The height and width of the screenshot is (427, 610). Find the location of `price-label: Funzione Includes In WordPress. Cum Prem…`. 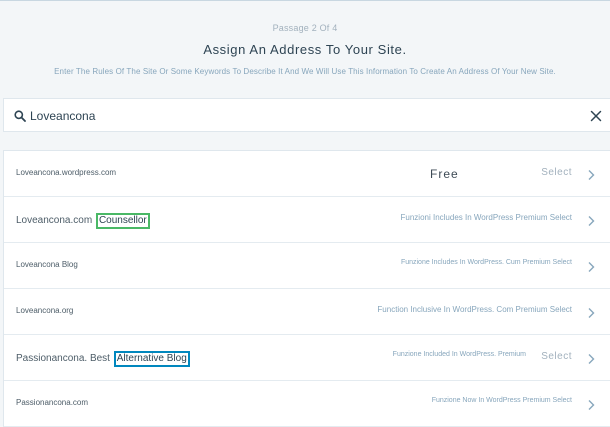

price-label: Funzione Includes In WordPress. Cum Prem… is located at coordinates (486, 262).